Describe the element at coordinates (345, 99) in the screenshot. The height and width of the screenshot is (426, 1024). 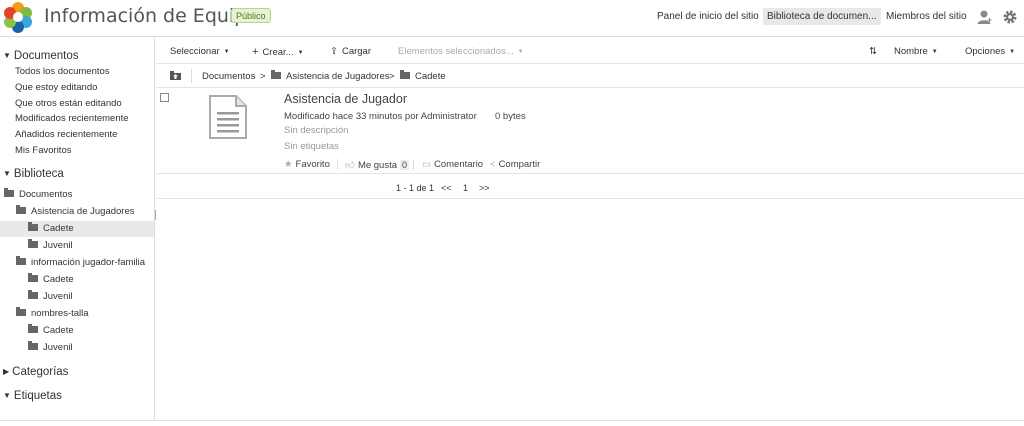
I see `document-title-link: Asistencia de Jugador` at that location.